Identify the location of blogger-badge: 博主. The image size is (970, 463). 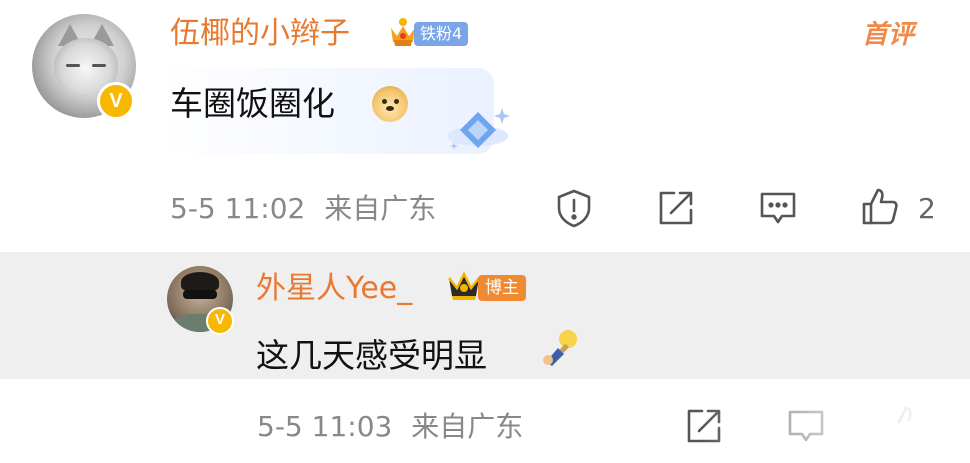
(502, 288).